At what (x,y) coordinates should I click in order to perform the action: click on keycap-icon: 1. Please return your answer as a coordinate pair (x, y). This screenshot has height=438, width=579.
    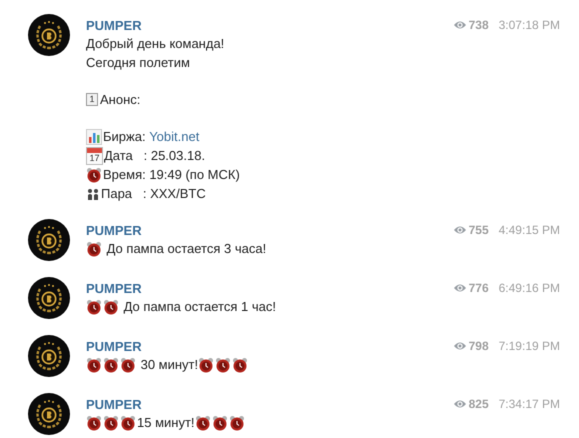
    Looking at the image, I should click on (92, 99).